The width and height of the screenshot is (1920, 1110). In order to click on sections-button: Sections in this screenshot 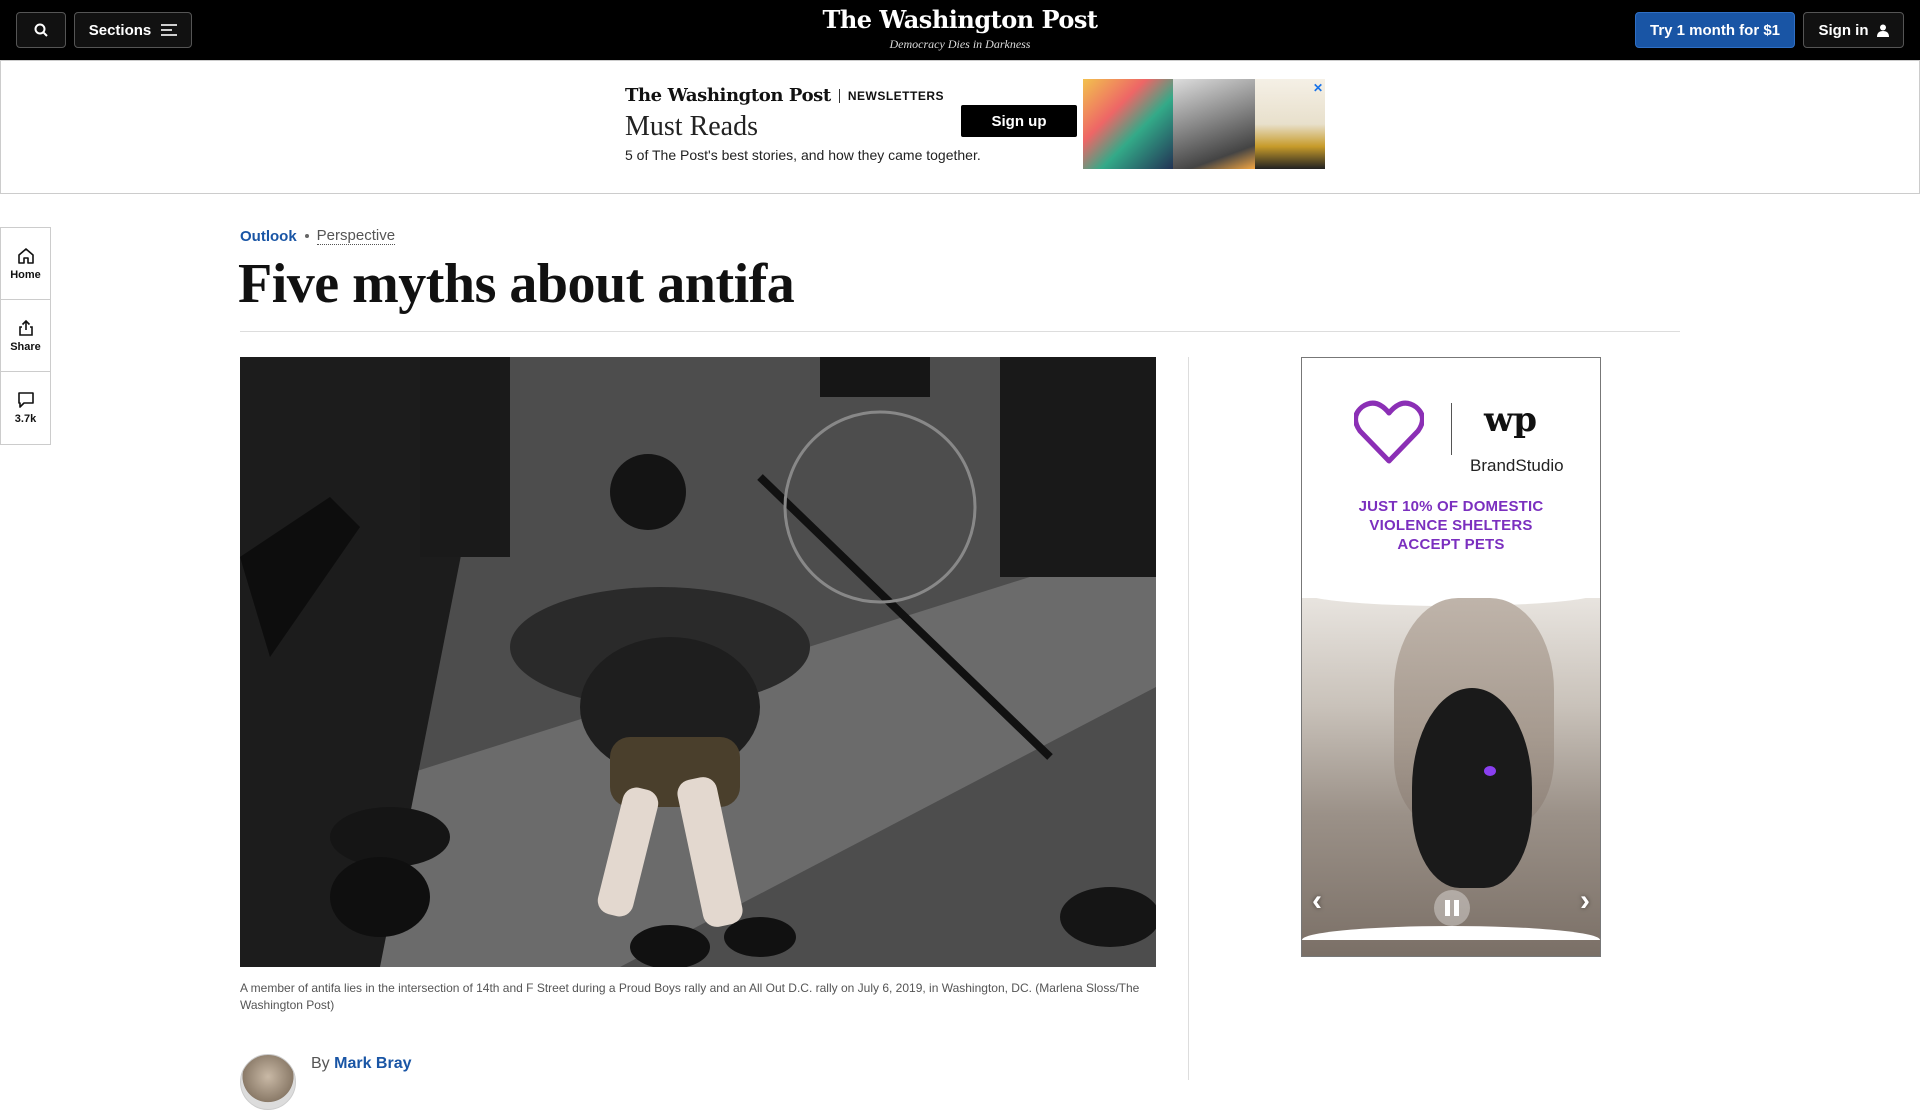, I will do `click(133, 30)`.